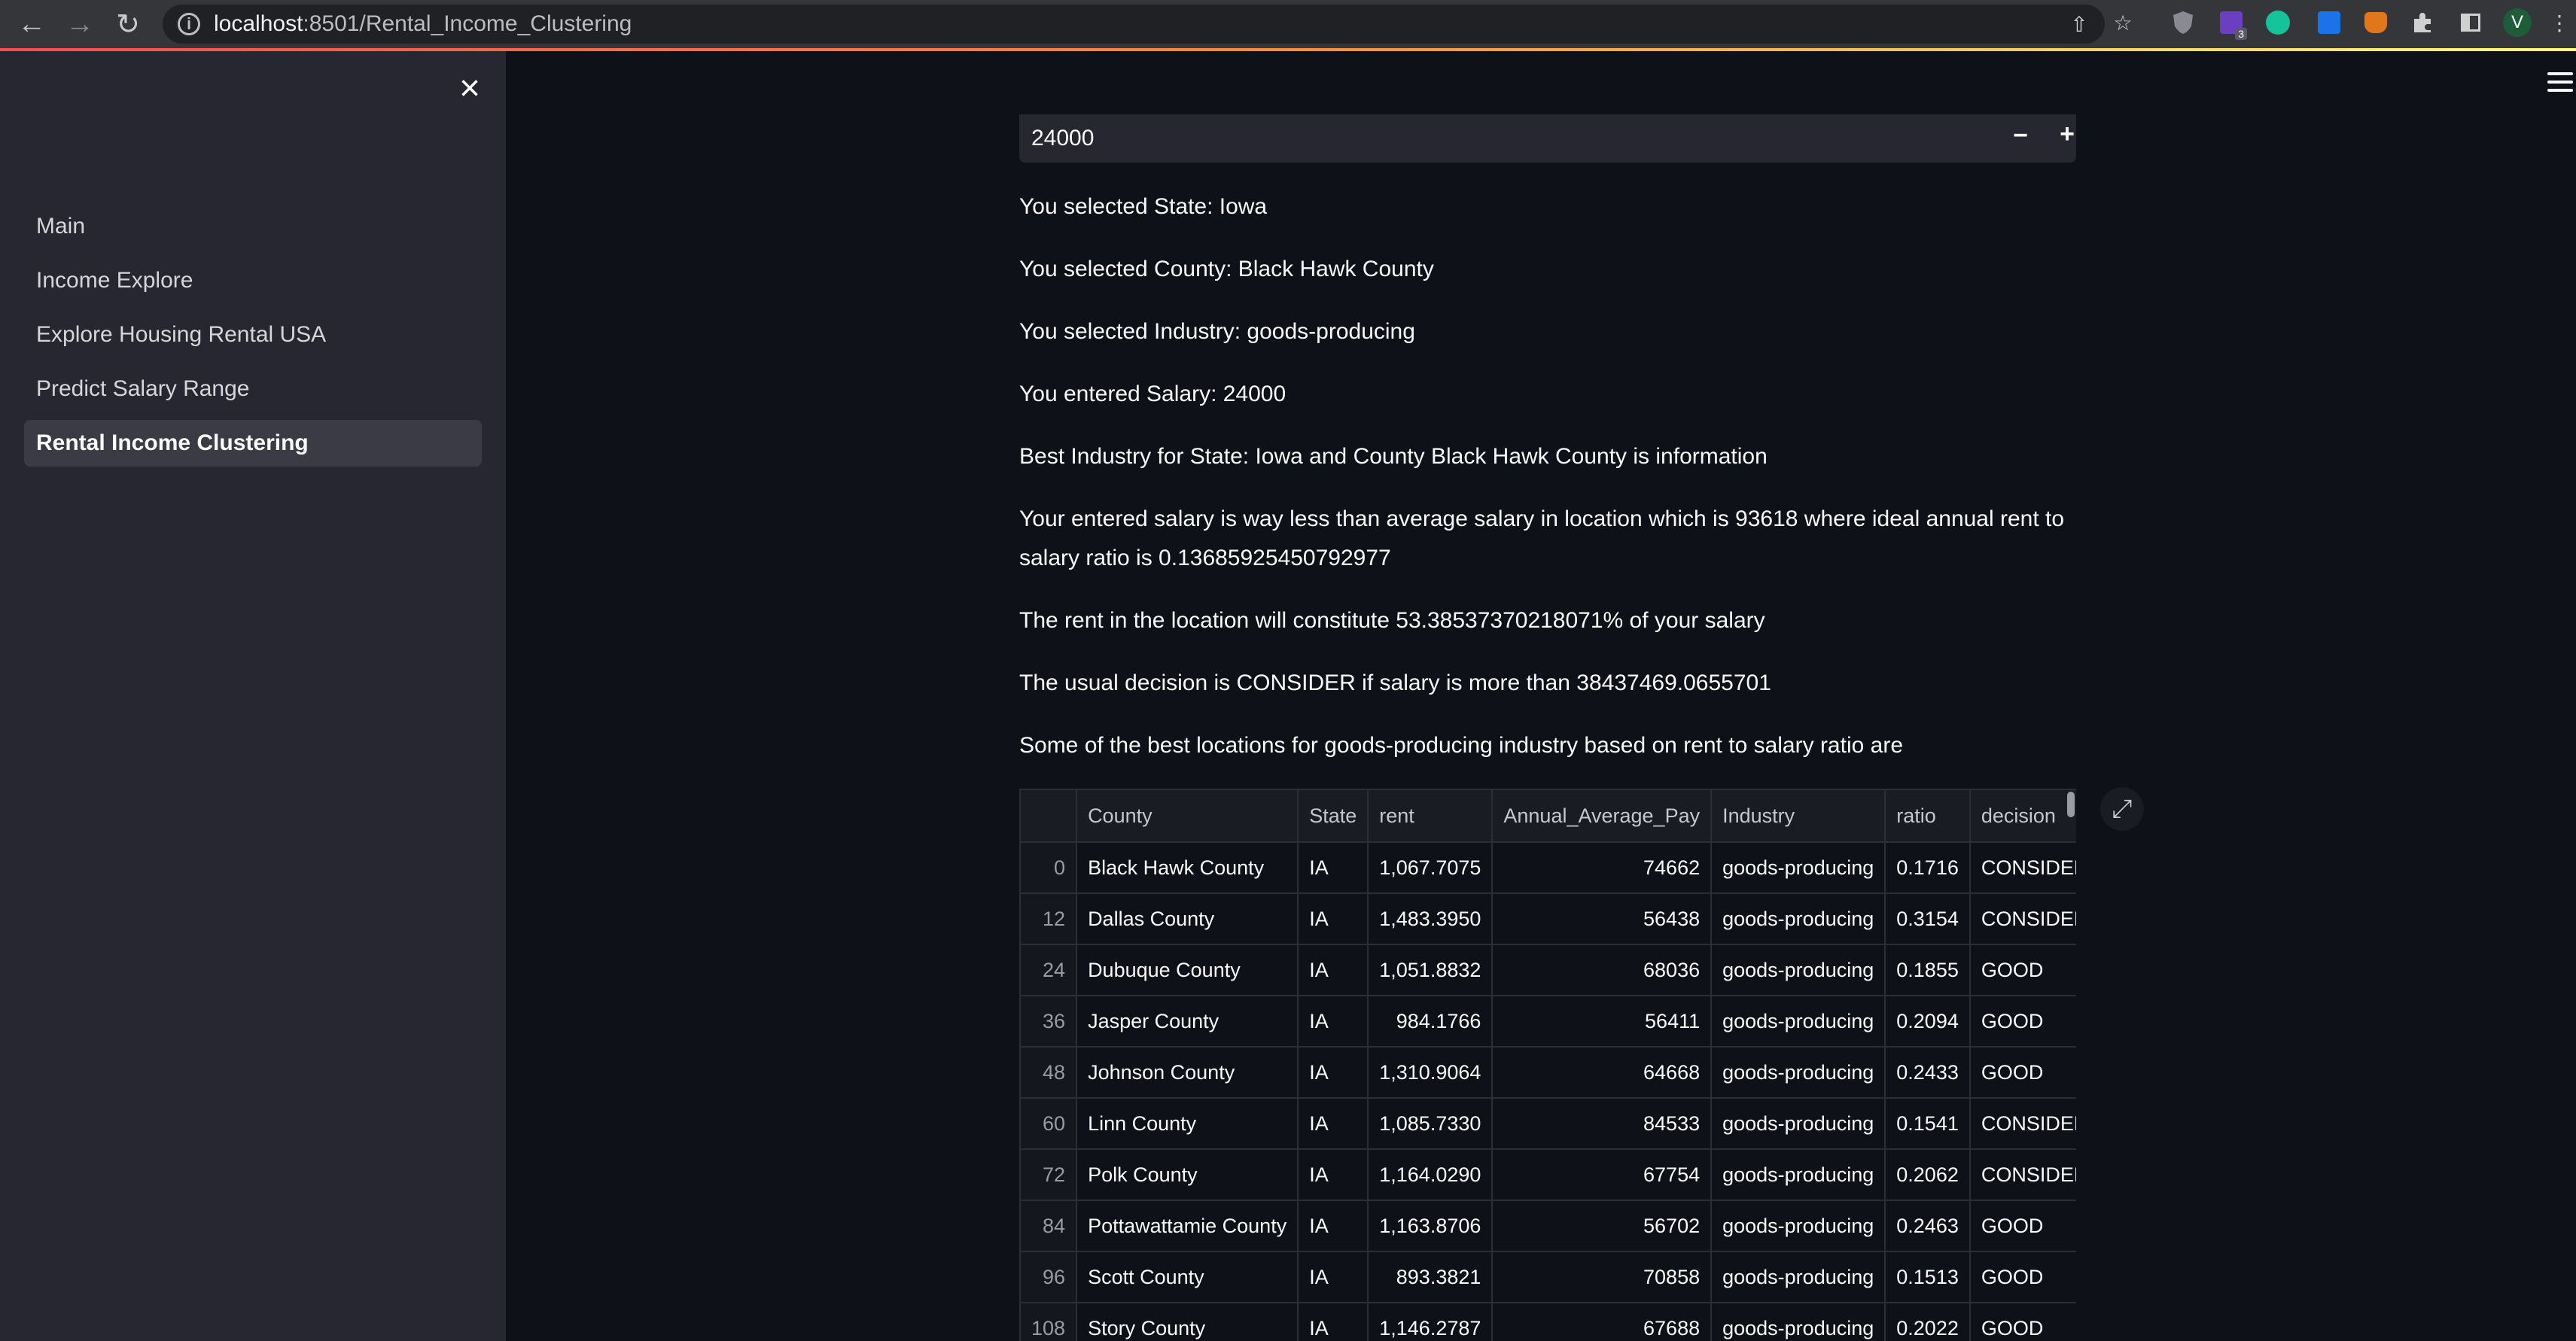 Image resolution: width=2576 pixels, height=1341 pixels. Describe the element at coordinates (1431, 918) in the screenshot. I see `table-cell: 1,483.3950` at that location.